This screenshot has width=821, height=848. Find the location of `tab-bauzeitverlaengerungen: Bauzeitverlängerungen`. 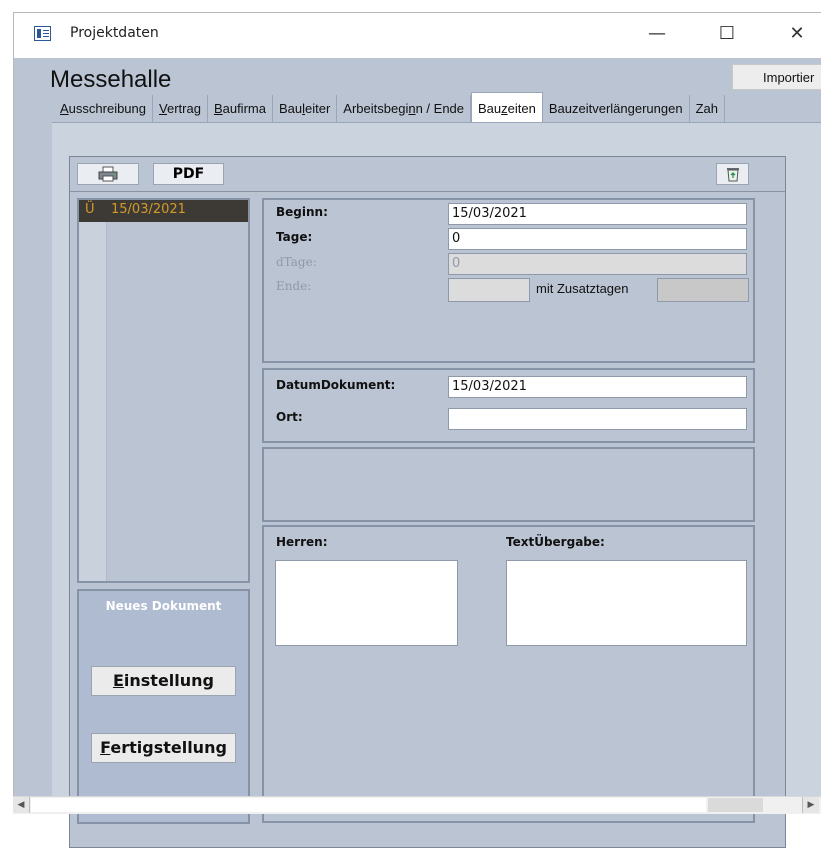

tab-bauzeitverlaengerungen: Bauzeitverlängerungen is located at coordinates (616, 109).